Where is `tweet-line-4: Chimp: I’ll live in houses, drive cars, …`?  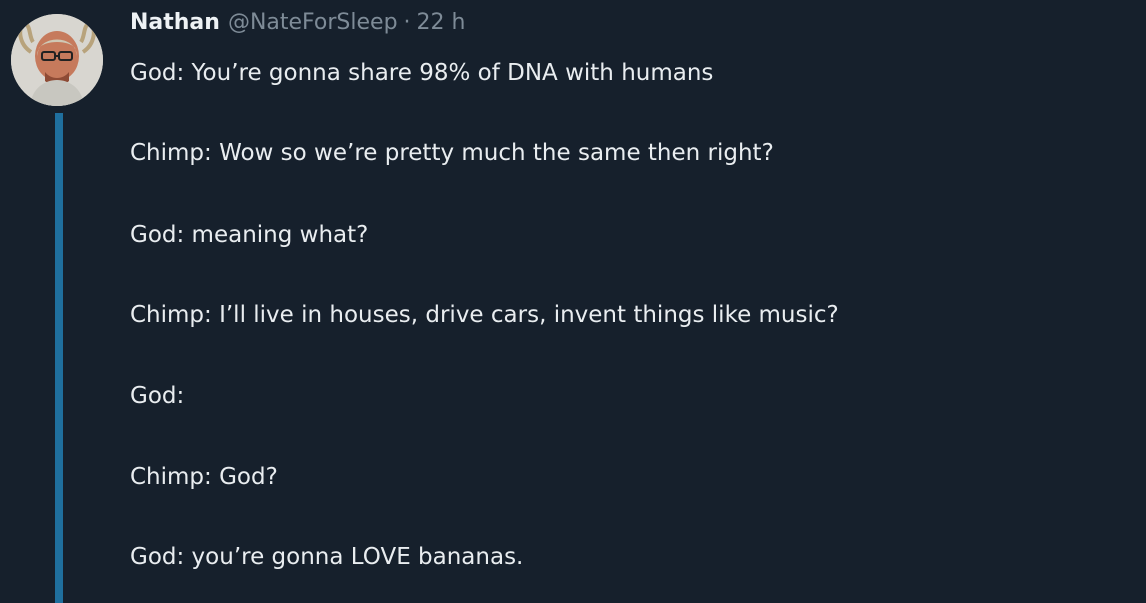 tweet-line-4: Chimp: I’ll live in houses, drive cars, … is located at coordinates (484, 315).